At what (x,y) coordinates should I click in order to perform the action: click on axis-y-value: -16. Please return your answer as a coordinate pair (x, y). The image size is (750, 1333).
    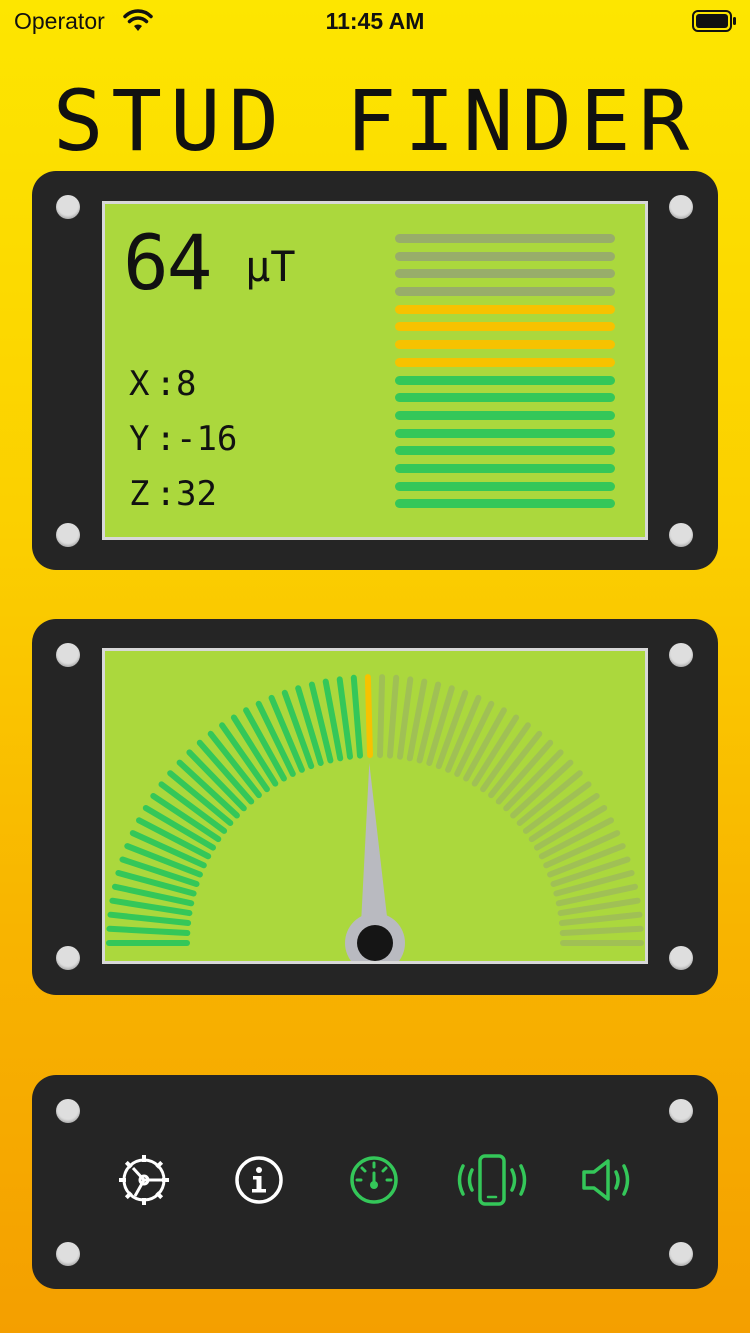
    Looking at the image, I should click on (206, 439).